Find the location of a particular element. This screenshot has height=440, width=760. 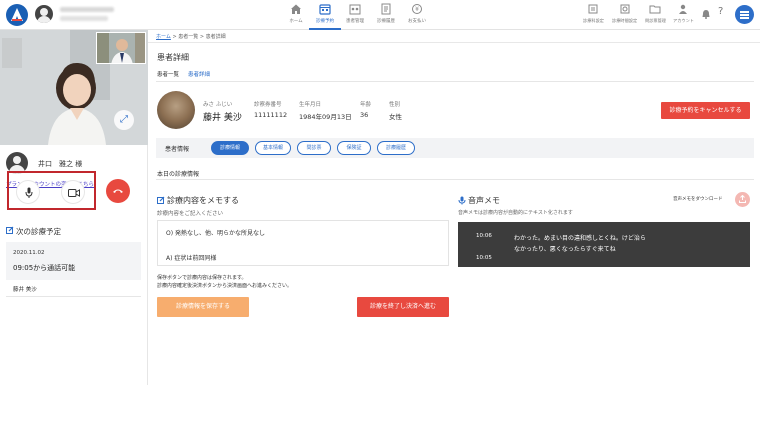

patients-icon is located at coordinates (355, 9).